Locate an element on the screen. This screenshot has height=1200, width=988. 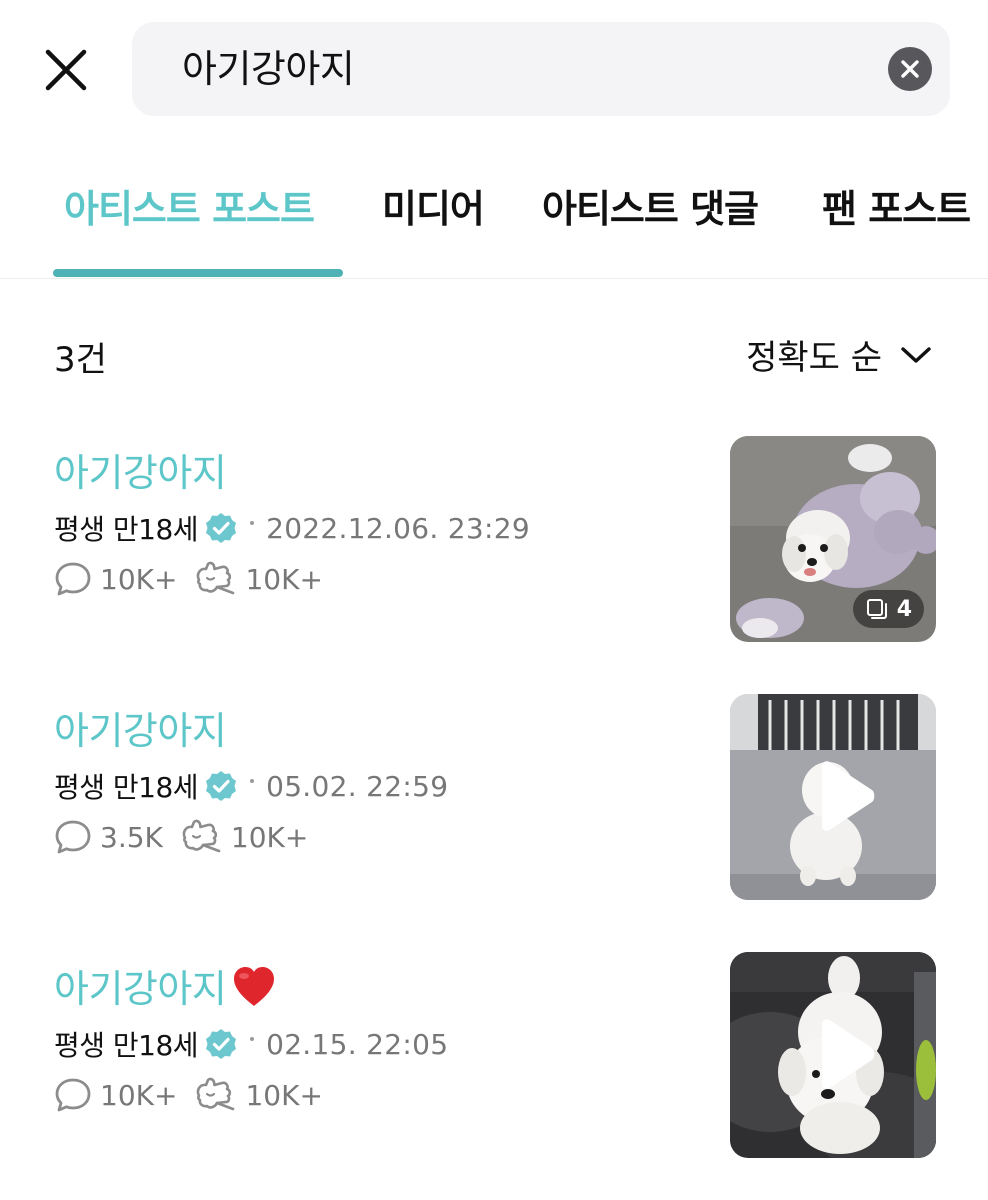
search-field: 아기강아지 is located at coordinates (541, 69).